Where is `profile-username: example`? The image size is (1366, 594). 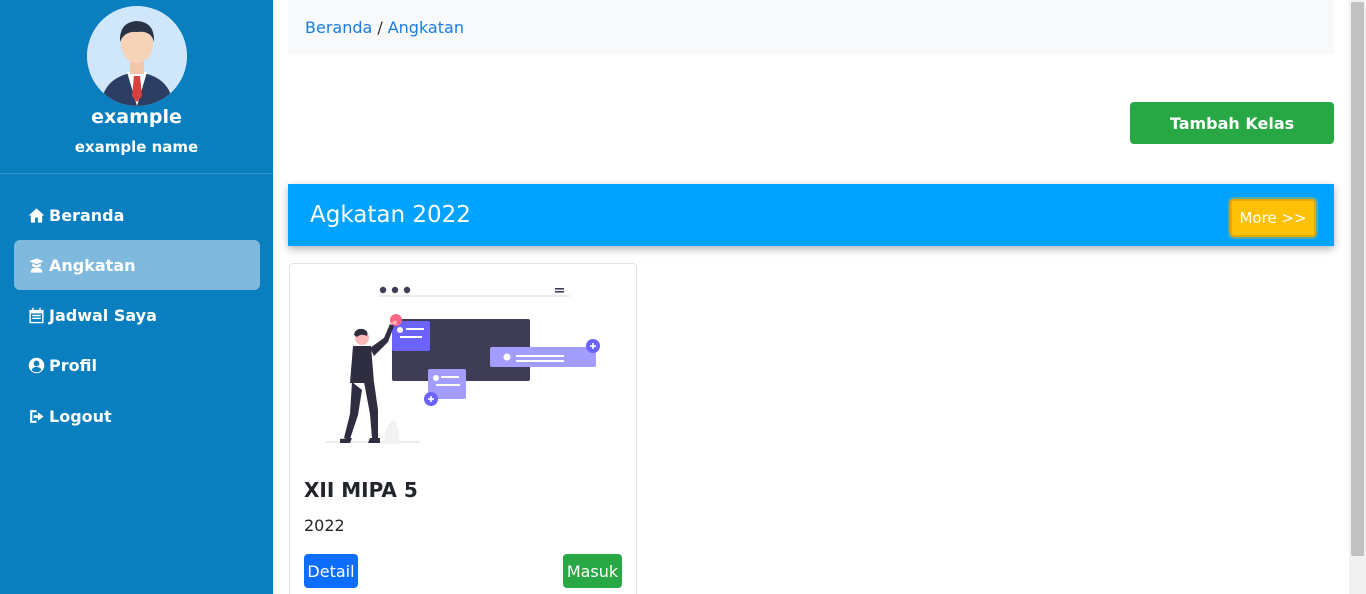
profile-username: example is located at coordinates (136, 117).